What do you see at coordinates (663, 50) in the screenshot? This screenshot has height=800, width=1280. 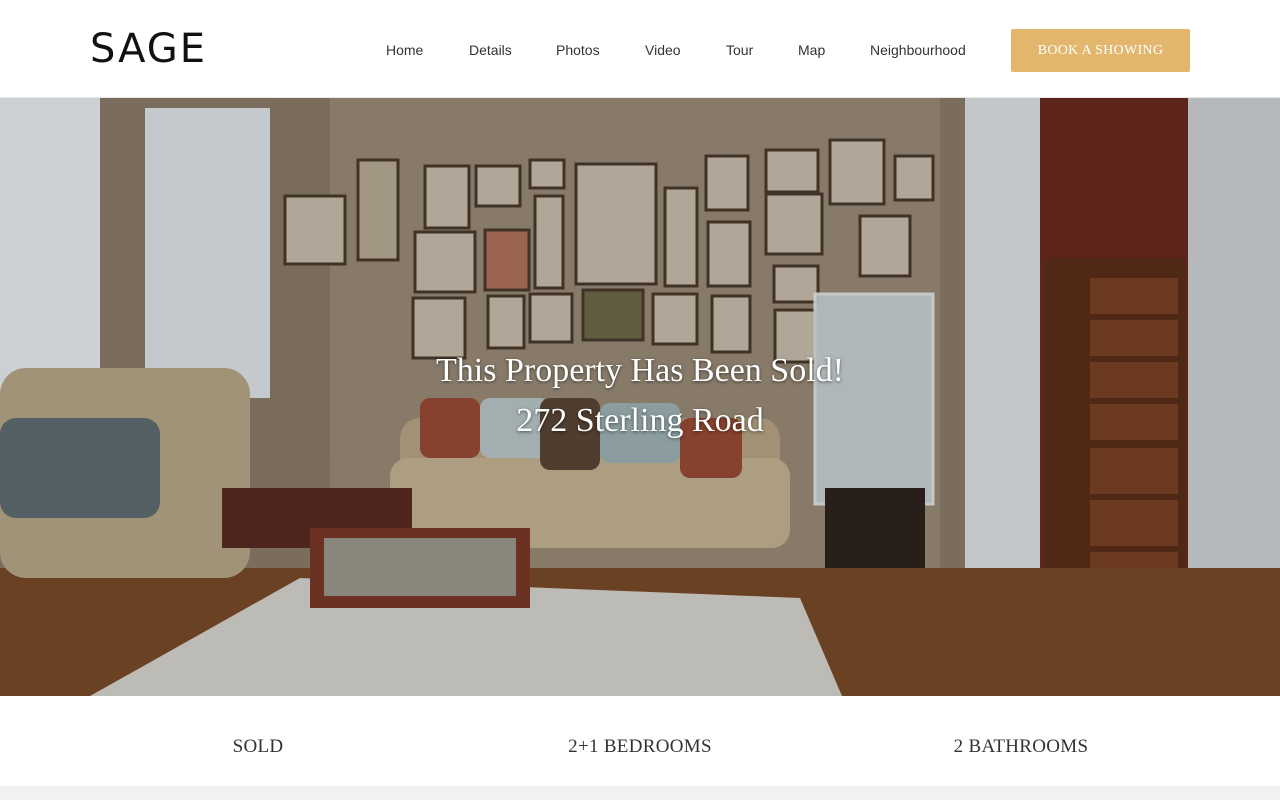 I see `nav-item-video: Video` at bounding box center [663, 50].